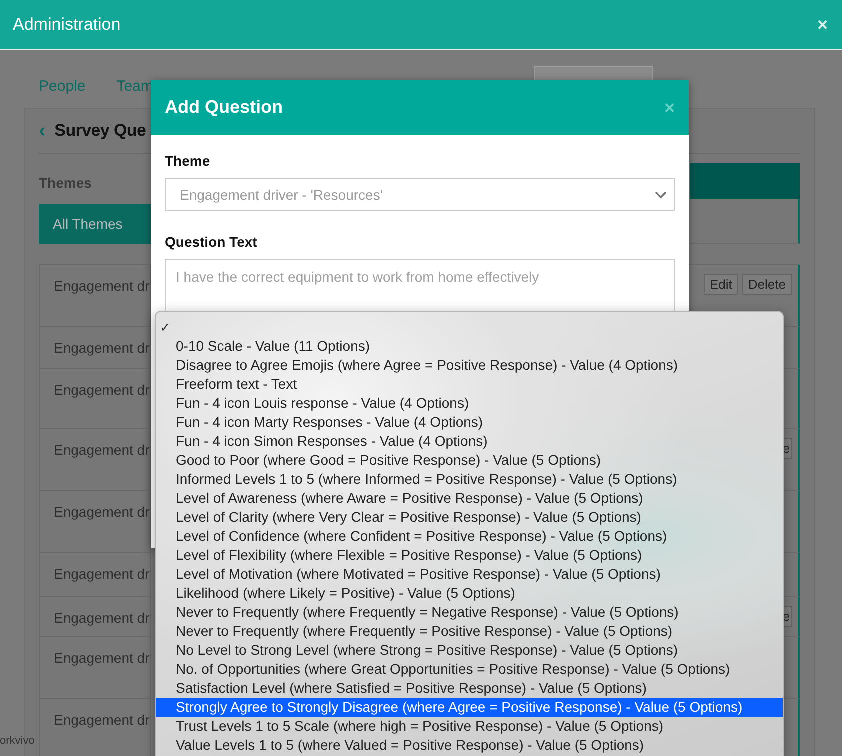 The height and width of the screenshot is (756, 842). Describe the element at coordinates (661, 194) in the screenshot. I see `chevron-down-icon` at that location.